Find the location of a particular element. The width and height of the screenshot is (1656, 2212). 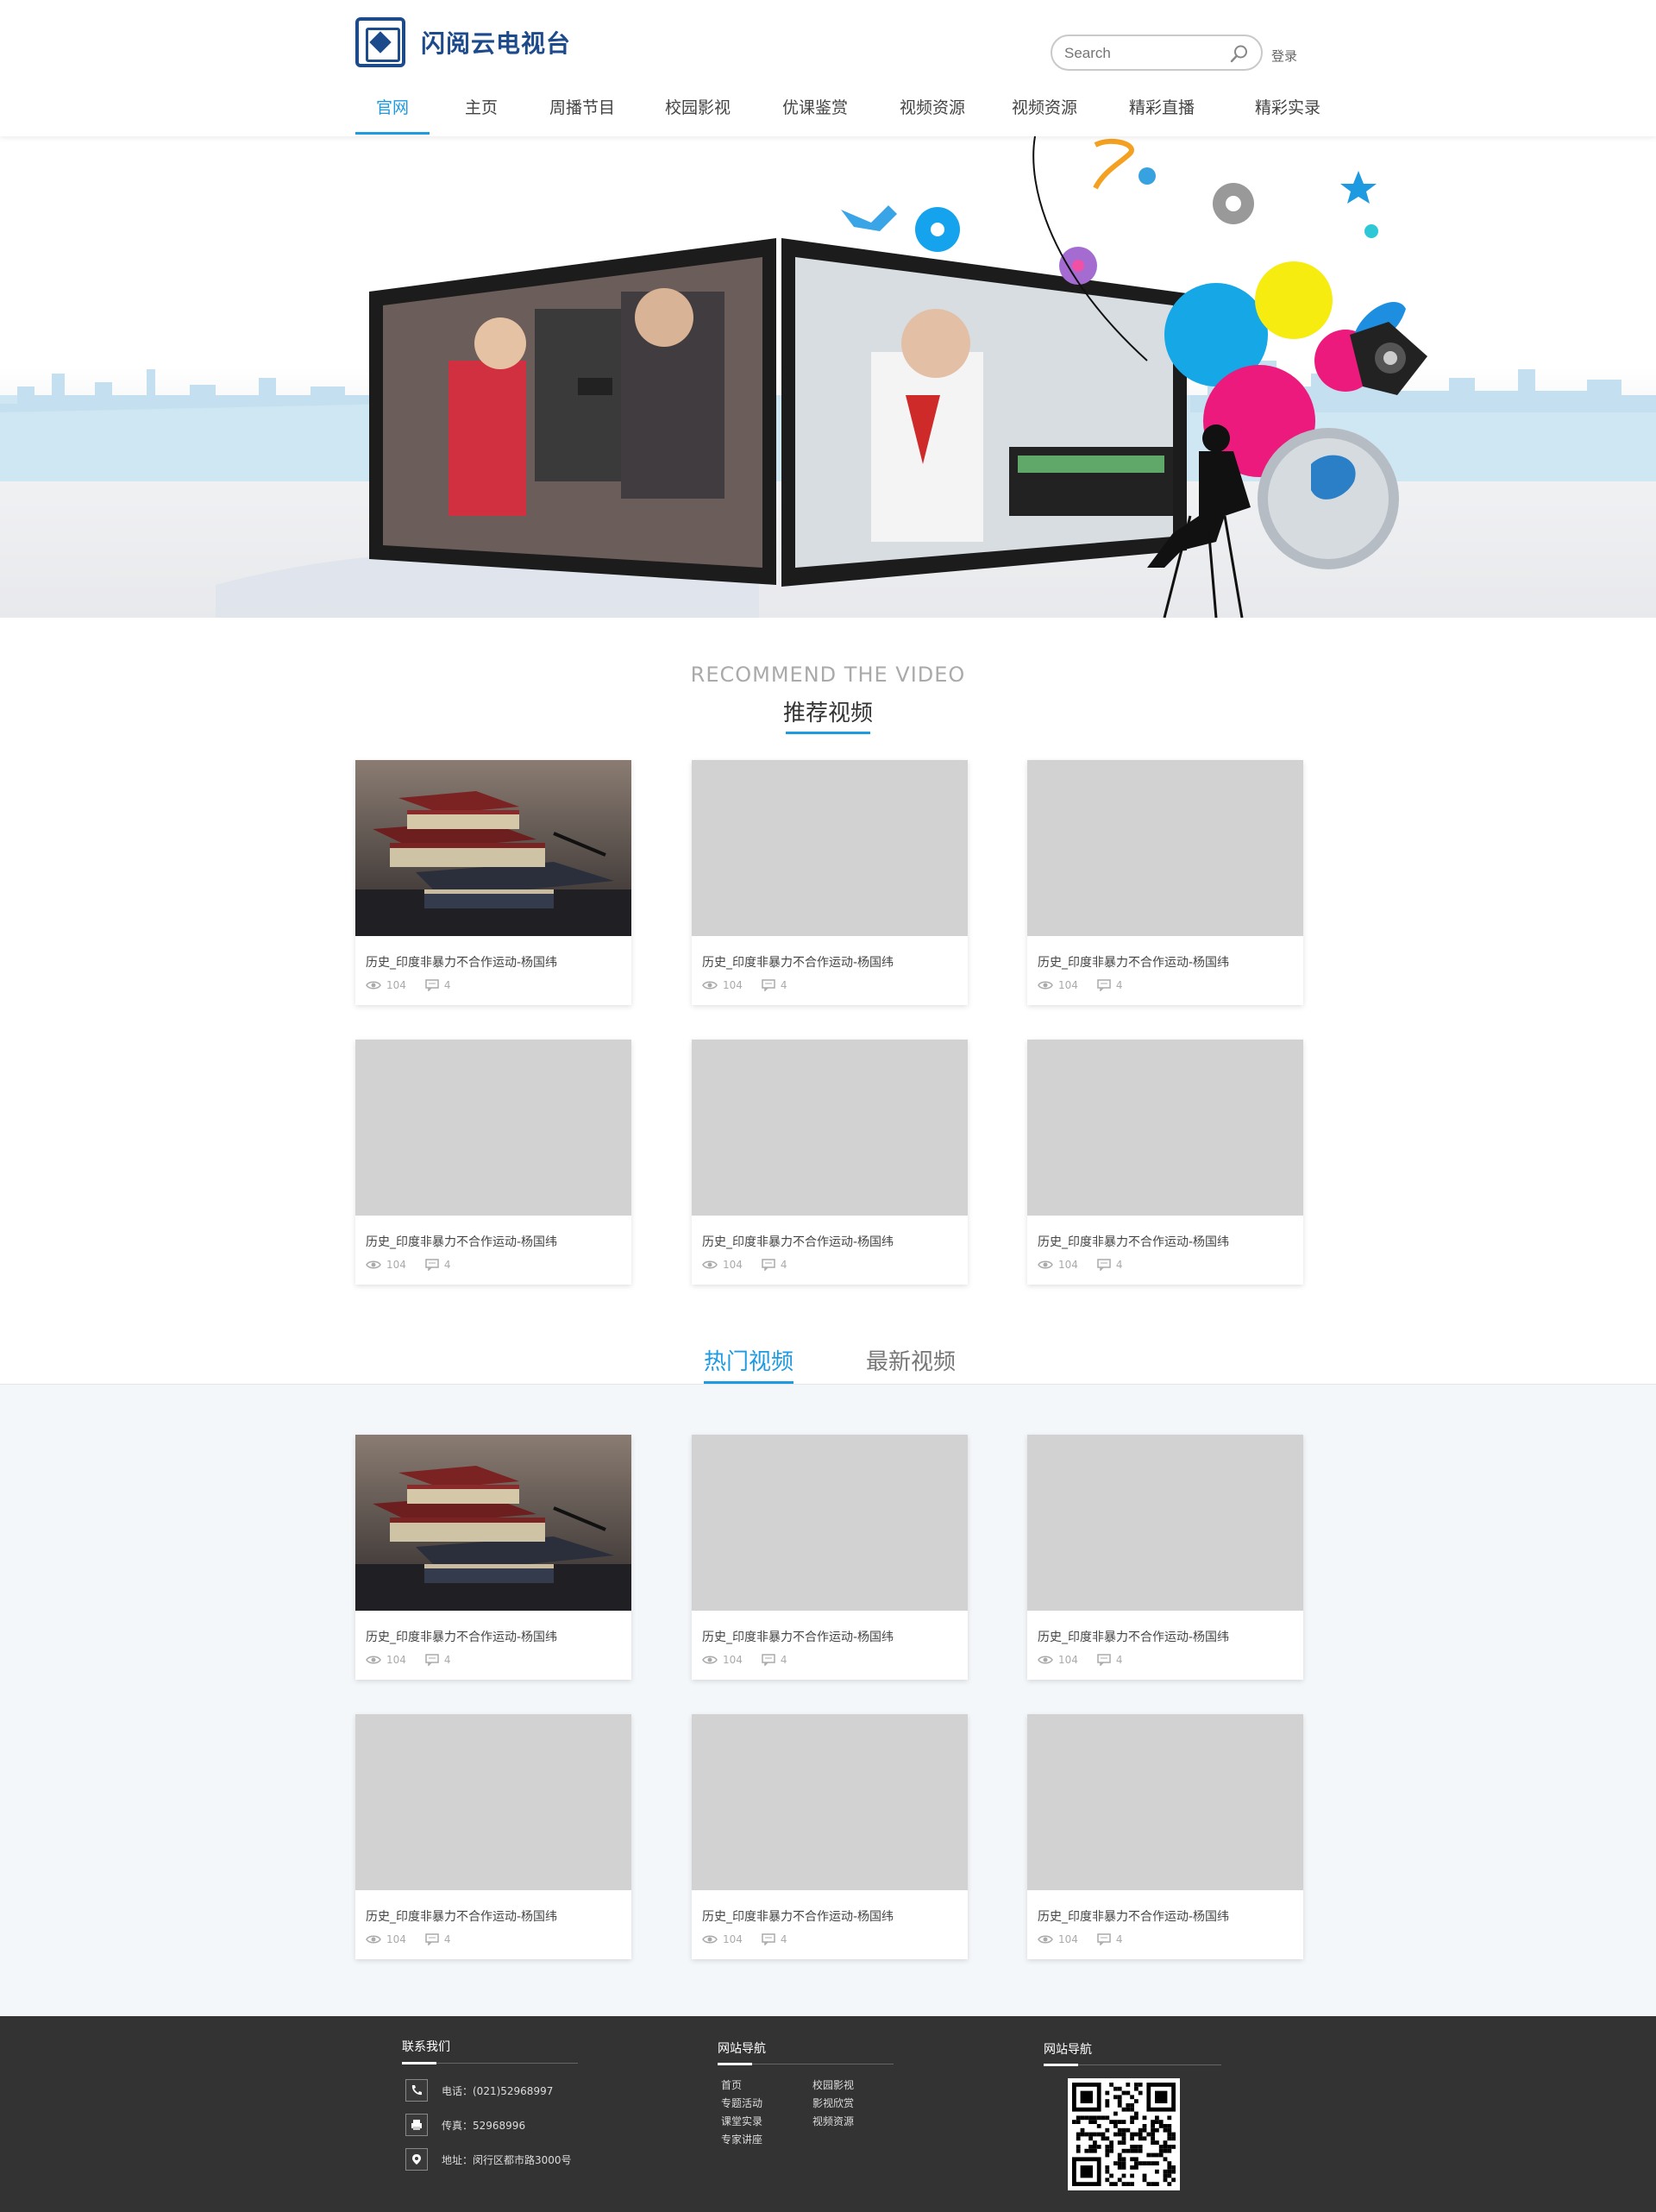

logo: 闪阅云电视台 is located at coordinates (463, 42).